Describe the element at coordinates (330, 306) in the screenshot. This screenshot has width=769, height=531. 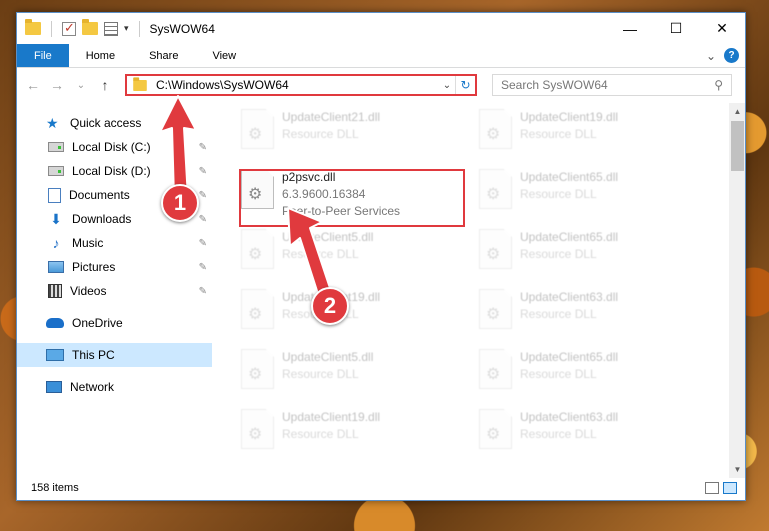
I see `step-2-badge: 2` at that location.